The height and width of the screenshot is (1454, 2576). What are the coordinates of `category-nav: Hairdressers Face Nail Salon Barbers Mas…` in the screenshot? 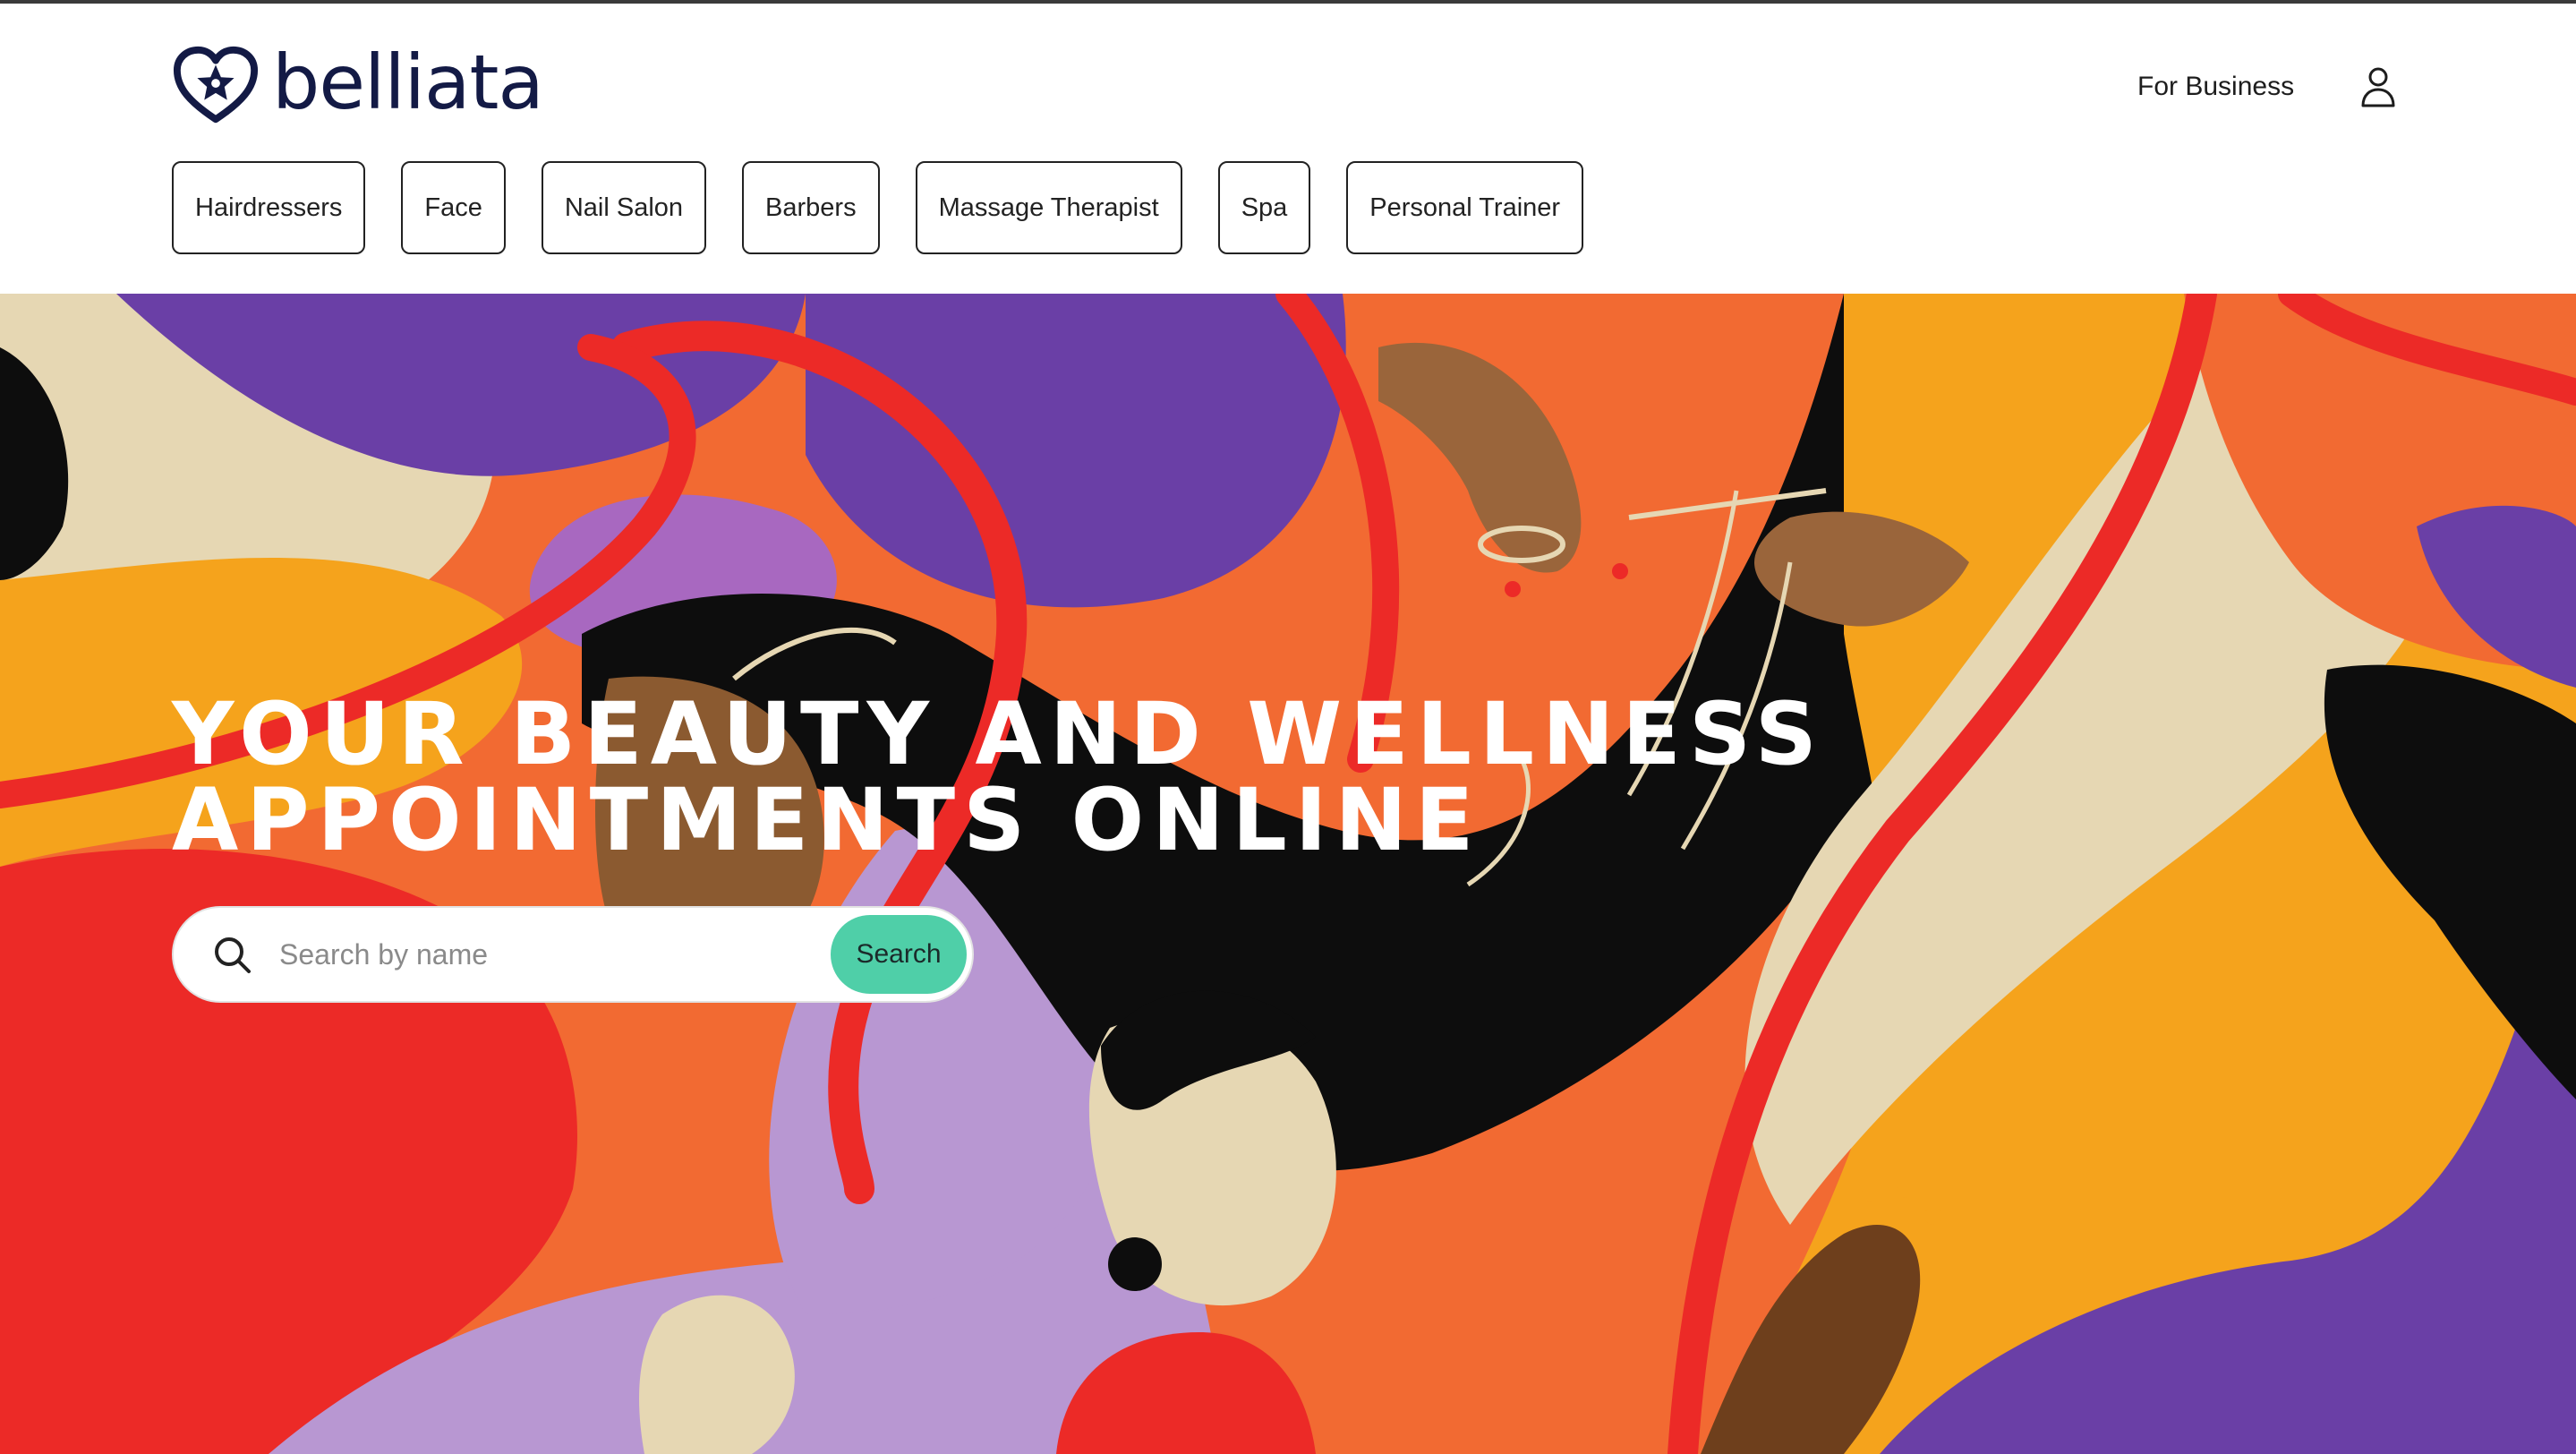 It's located at (878, 207).